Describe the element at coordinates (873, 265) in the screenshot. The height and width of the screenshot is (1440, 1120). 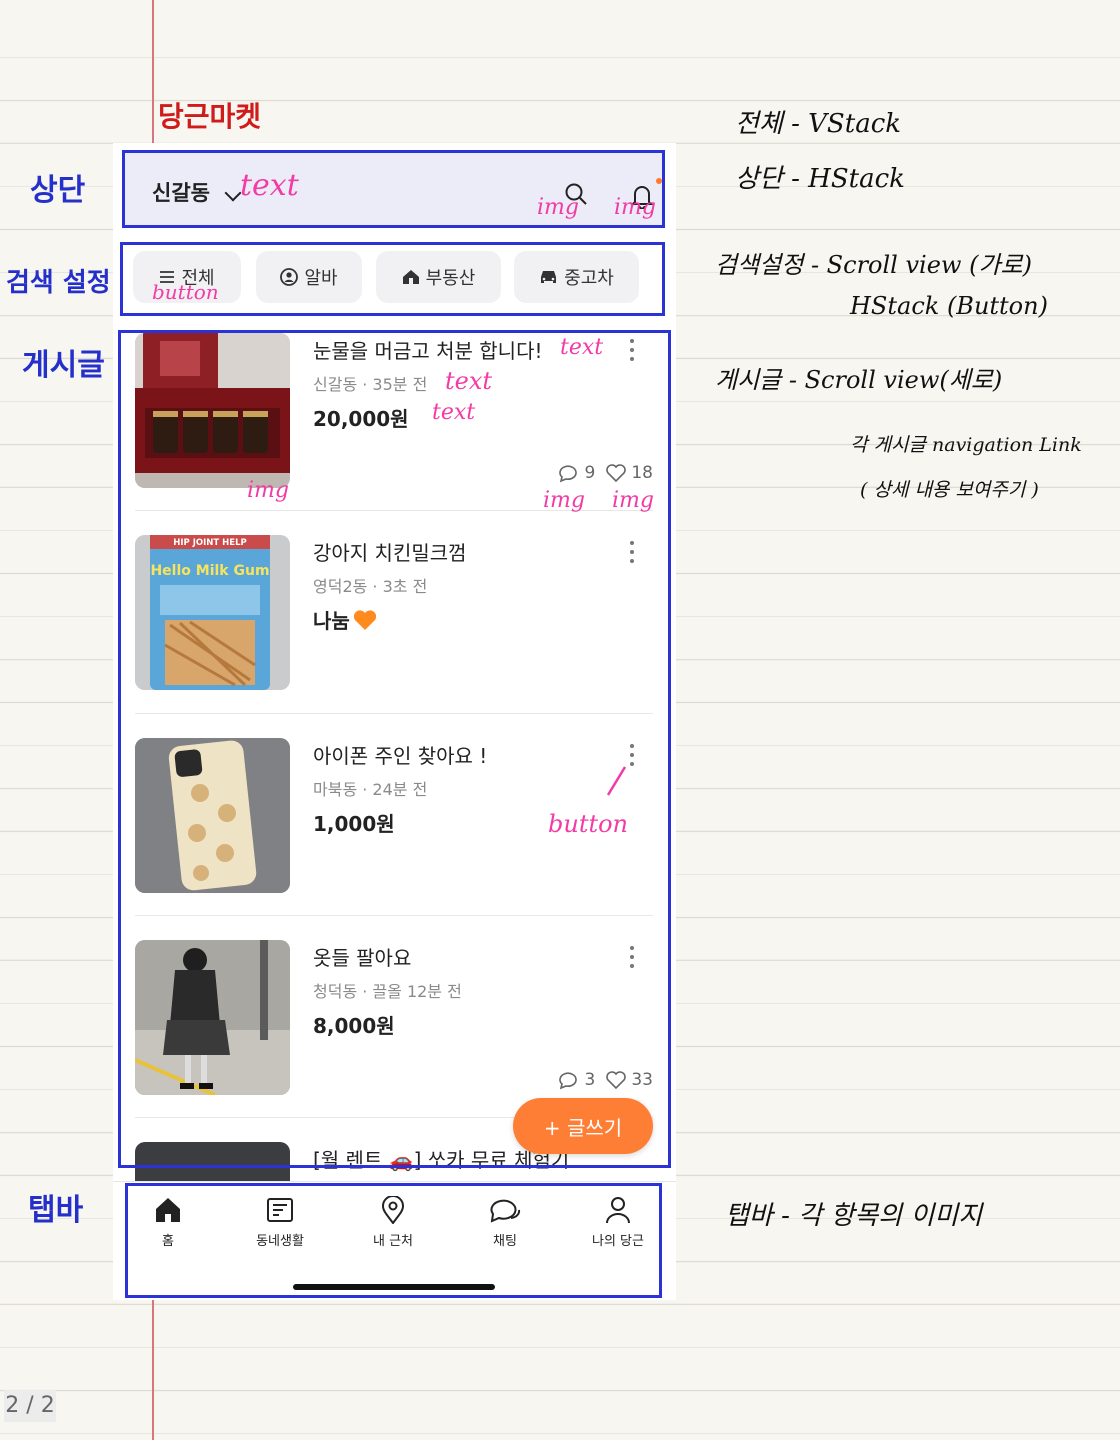
I see `note-line: 검색설정 - Scroll view (가로)` at that location.